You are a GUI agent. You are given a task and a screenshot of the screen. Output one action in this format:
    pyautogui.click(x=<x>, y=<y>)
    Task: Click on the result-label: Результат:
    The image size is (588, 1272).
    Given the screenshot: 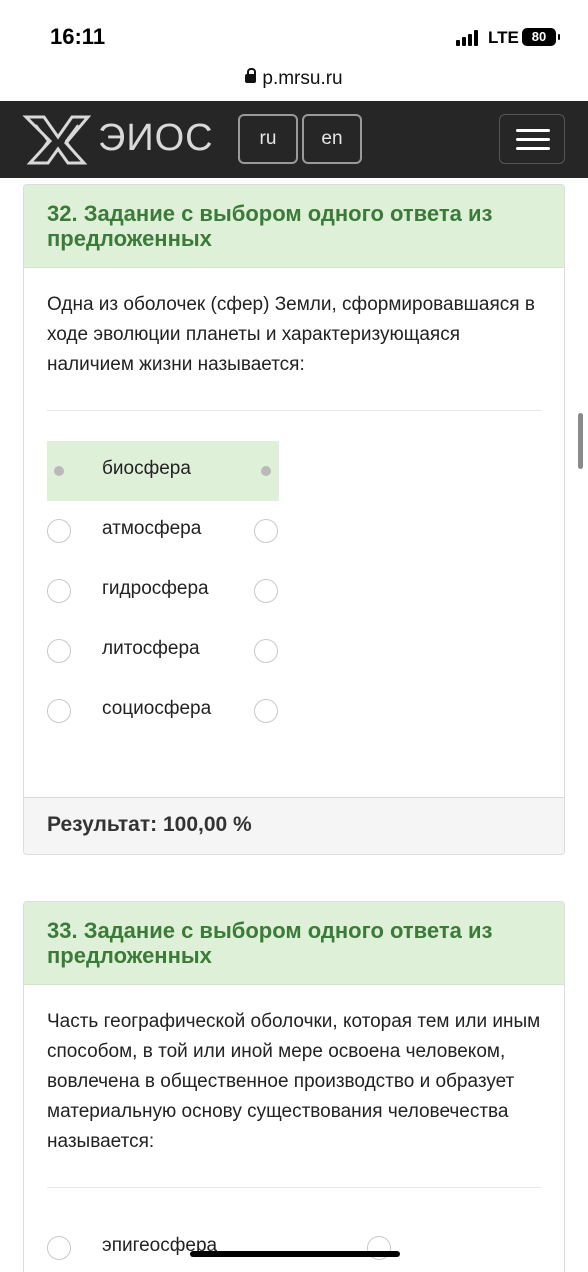 What is the action you would take?
    pyautogui.click(x=102, y=824)
    